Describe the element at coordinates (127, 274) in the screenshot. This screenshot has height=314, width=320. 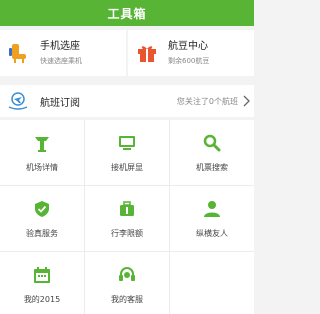
I see `headset-icon` at that location.